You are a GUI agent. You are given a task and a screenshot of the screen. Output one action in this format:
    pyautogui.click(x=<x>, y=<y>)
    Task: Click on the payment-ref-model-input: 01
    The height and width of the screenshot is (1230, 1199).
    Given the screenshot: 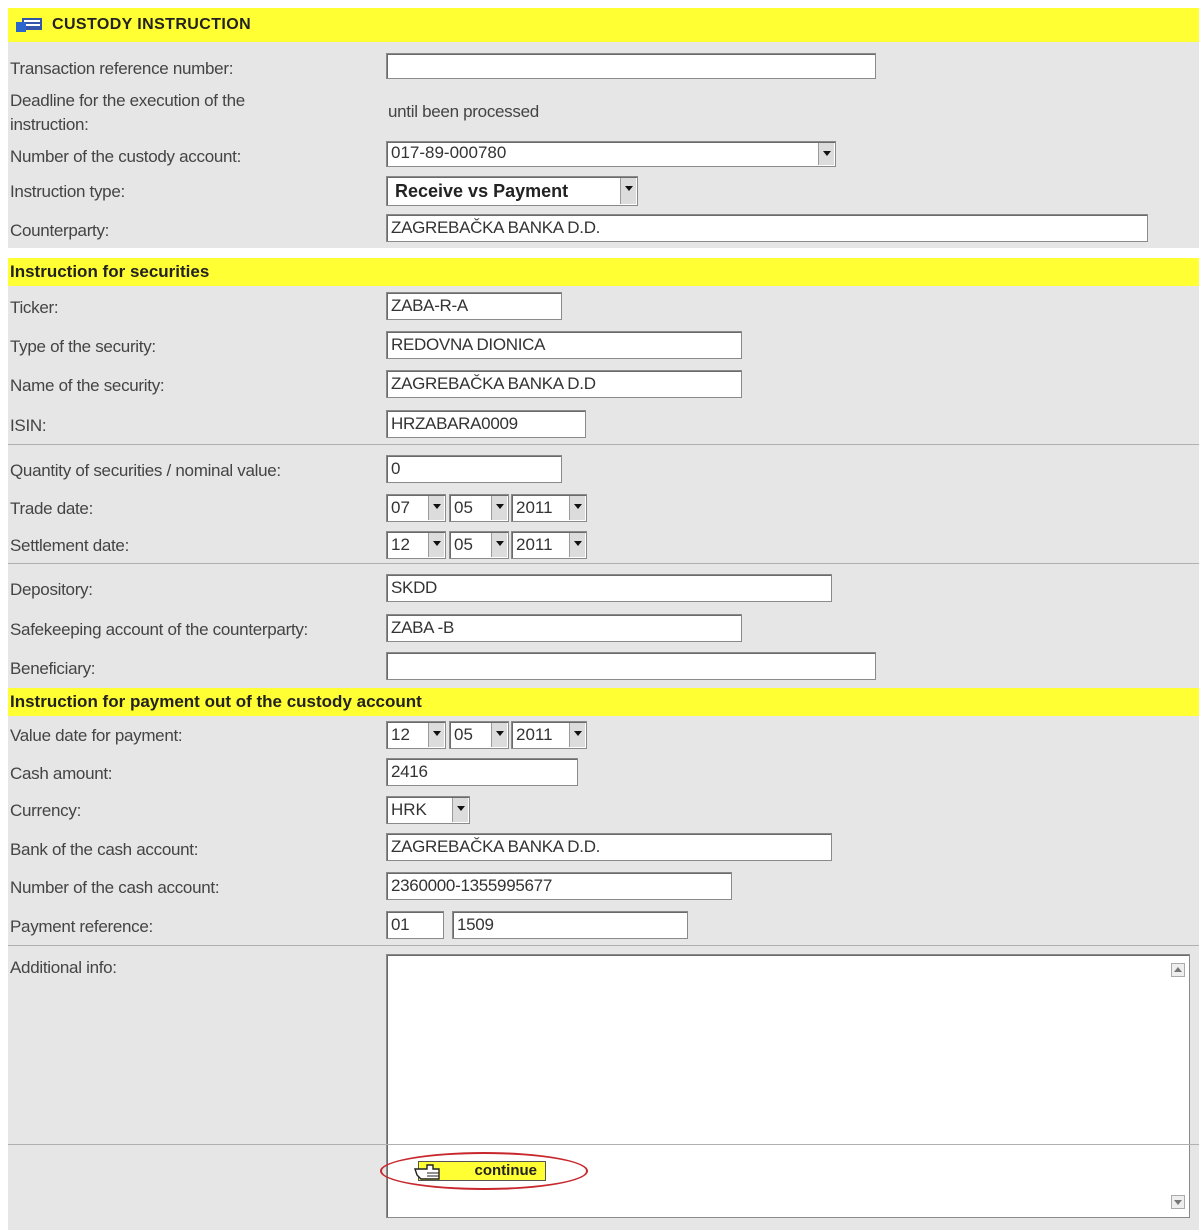 What is the action you would take?
    pyautogui.click(x=415, y=925)
    